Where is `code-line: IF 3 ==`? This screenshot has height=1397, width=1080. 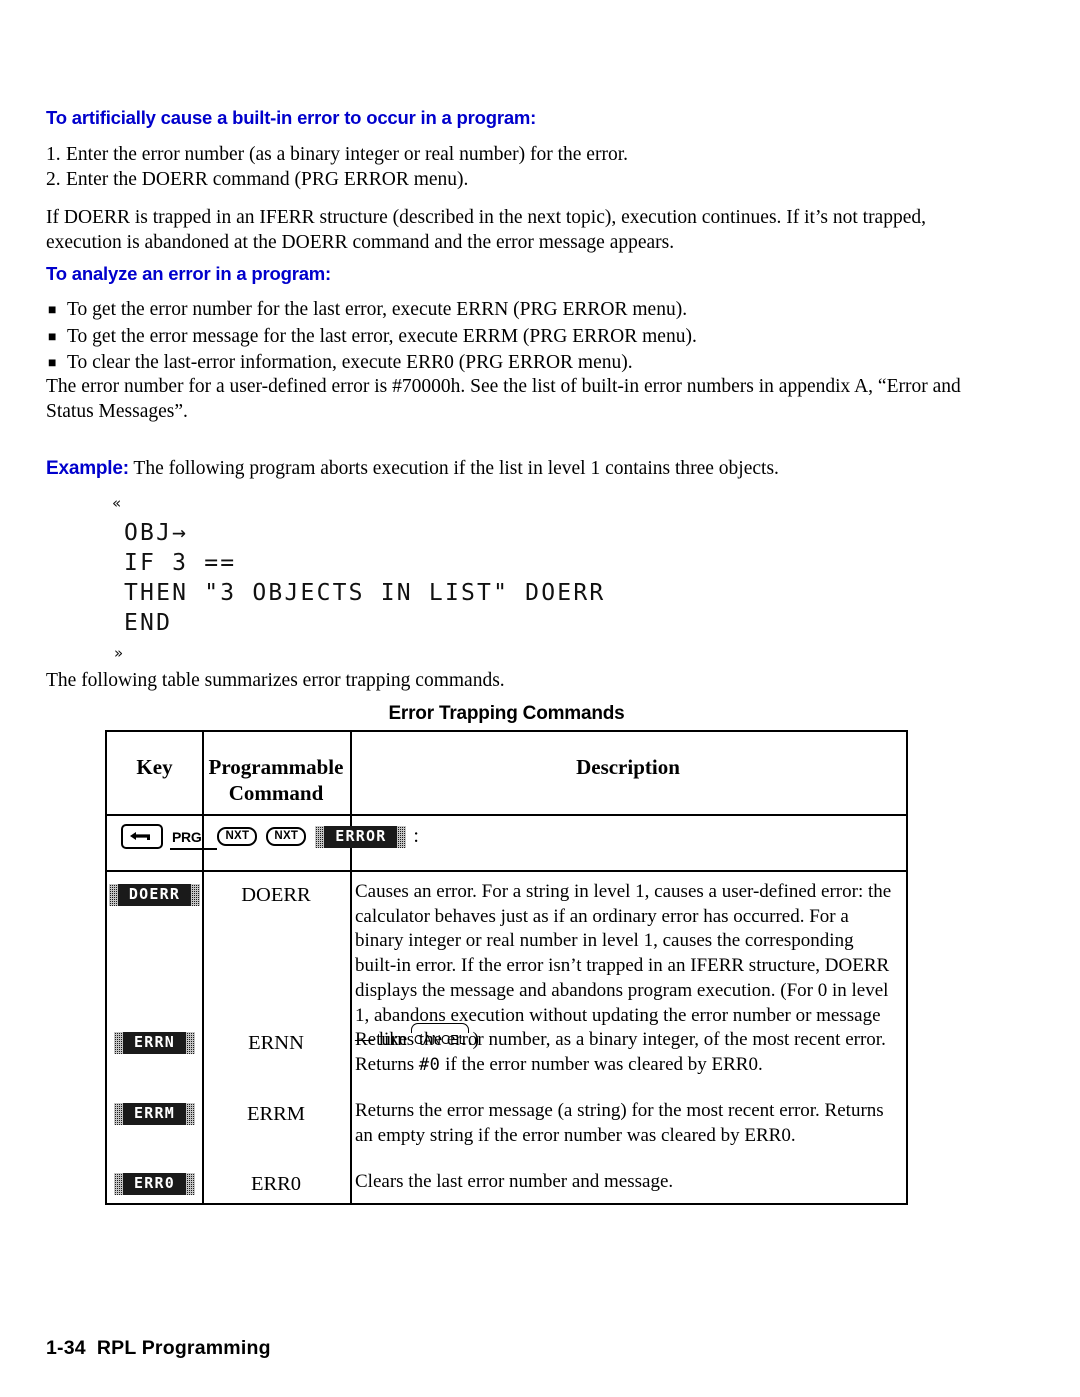
code-line: IF 3 == is located at coordinates (180, 563).